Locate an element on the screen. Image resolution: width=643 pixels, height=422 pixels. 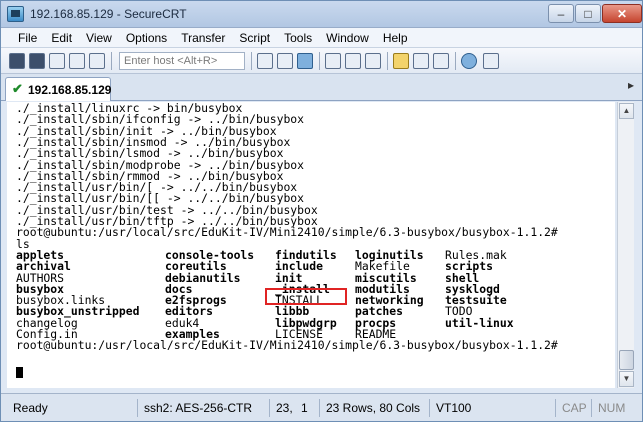
status-row: 23, is located at coordinates (284, 408).